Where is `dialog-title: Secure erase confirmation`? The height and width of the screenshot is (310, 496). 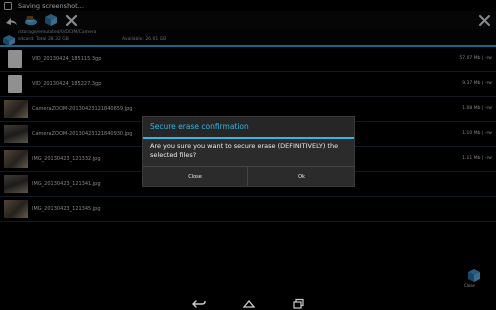 dialog-title: Secure erase confirmation is located at coordinates (248, 127).